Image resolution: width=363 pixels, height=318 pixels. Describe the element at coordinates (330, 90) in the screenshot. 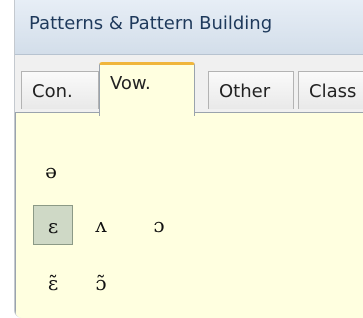

I see `tab-class: Class` at that location.